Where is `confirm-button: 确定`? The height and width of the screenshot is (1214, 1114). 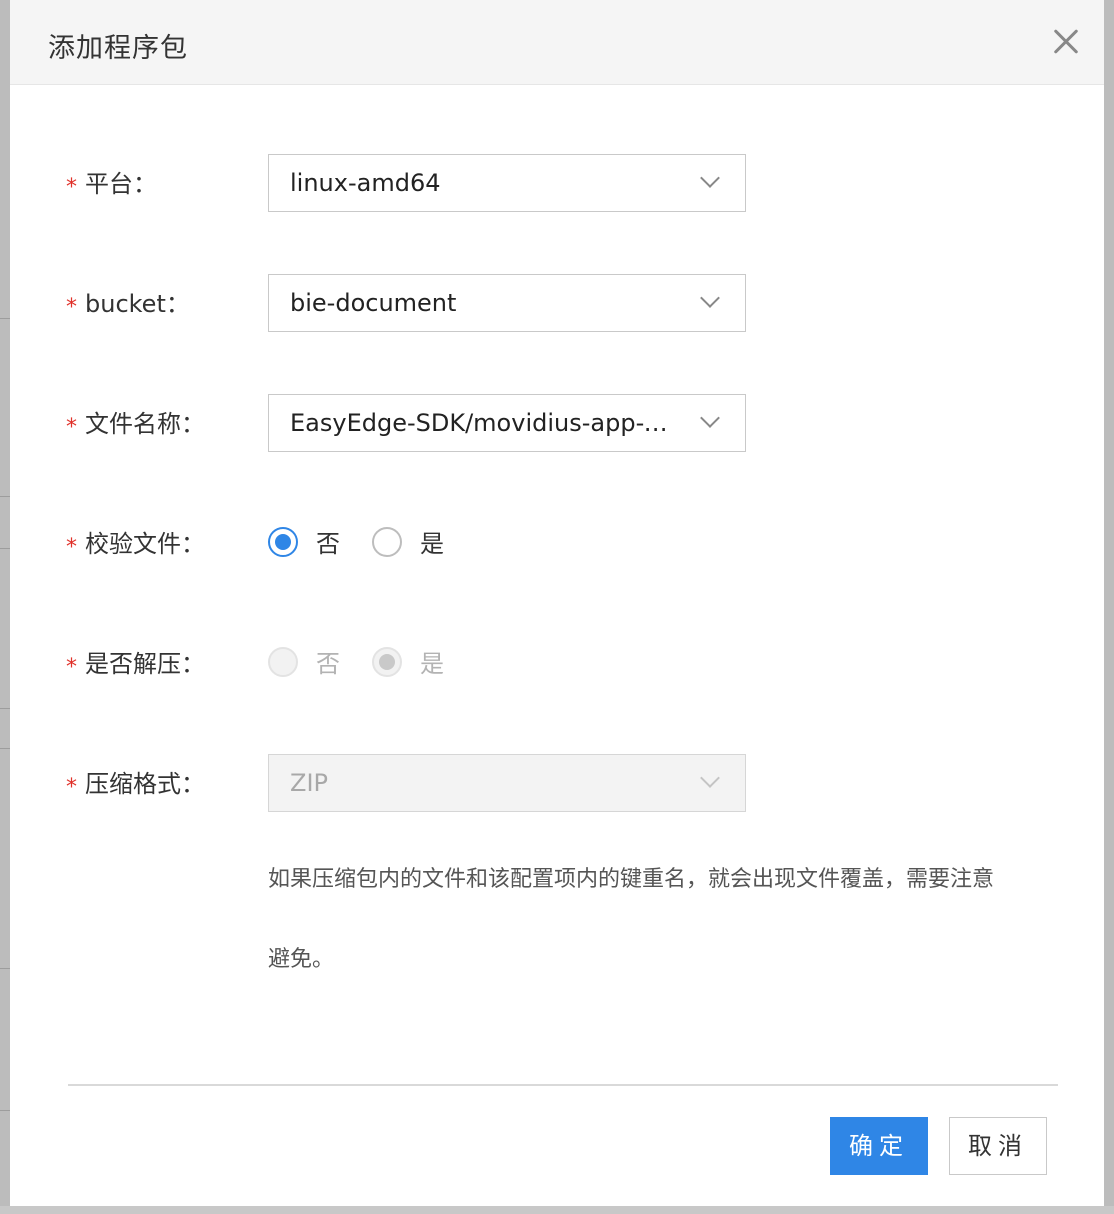
confirm-button: 确定 is located at coordinates (879, 1146).